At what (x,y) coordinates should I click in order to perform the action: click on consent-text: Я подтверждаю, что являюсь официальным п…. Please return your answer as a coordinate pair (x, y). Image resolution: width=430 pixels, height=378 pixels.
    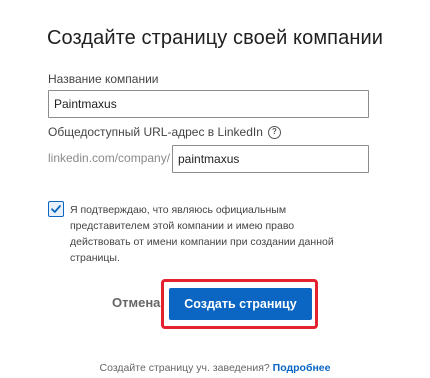
    Looking at the image, I should click on (202, 234).